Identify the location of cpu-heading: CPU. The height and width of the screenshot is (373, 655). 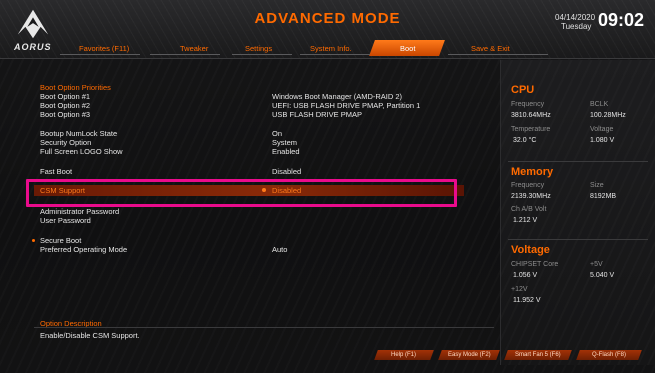
(523, 90).